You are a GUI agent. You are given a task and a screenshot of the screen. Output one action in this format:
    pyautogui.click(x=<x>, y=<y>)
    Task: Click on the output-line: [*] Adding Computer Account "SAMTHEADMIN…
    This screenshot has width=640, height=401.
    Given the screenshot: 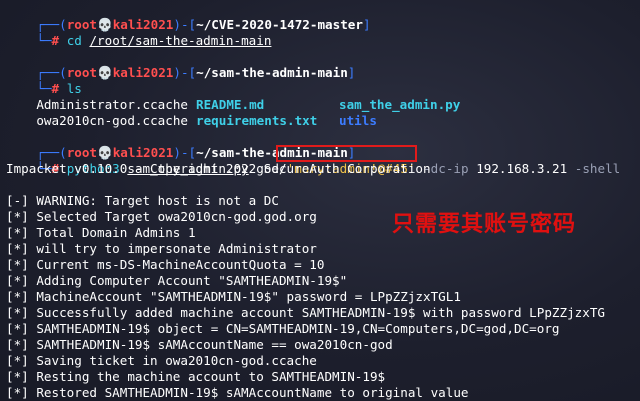 What is the action you would take?
    pyautogui.click(x=177, y=280)
    